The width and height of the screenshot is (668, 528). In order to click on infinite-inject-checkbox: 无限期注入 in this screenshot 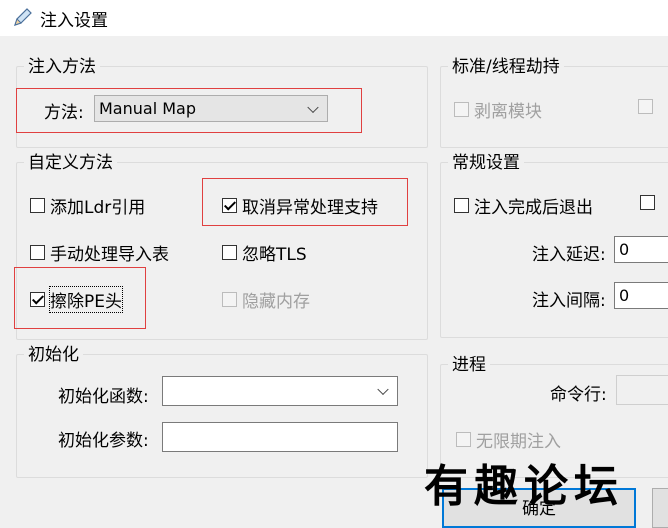, I will do `click(508, 439)`.